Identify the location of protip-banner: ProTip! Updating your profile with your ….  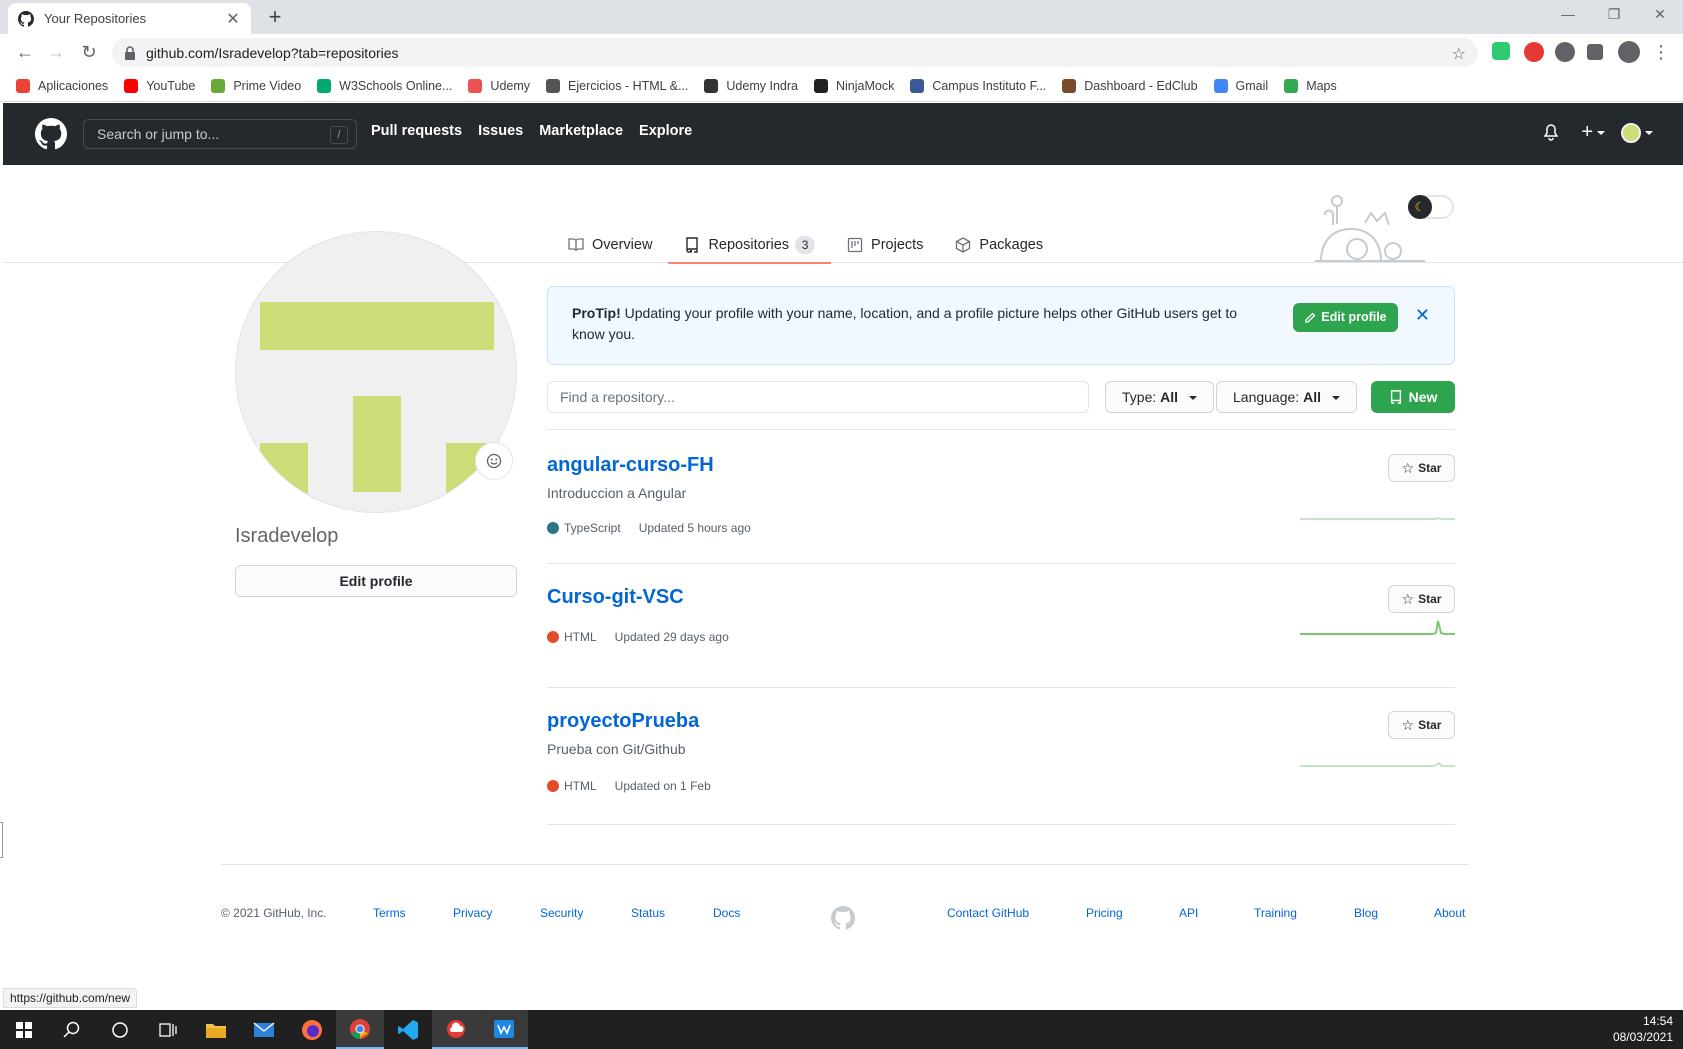
(1001, 325).